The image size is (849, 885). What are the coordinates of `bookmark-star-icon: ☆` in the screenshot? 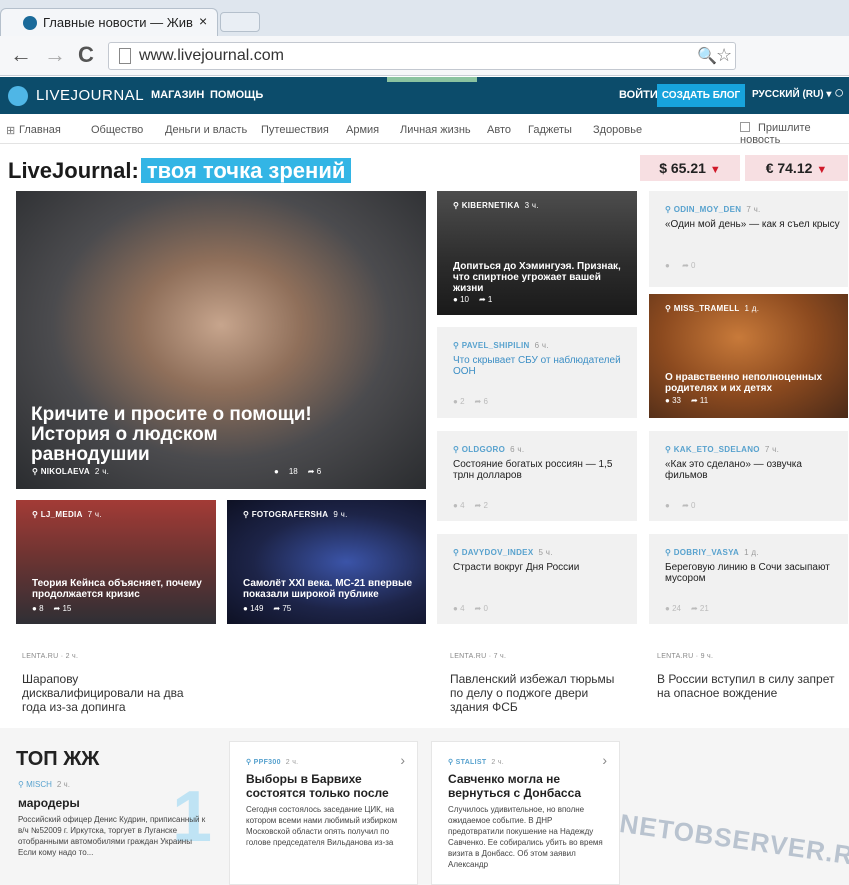 It's located at (724, 55).